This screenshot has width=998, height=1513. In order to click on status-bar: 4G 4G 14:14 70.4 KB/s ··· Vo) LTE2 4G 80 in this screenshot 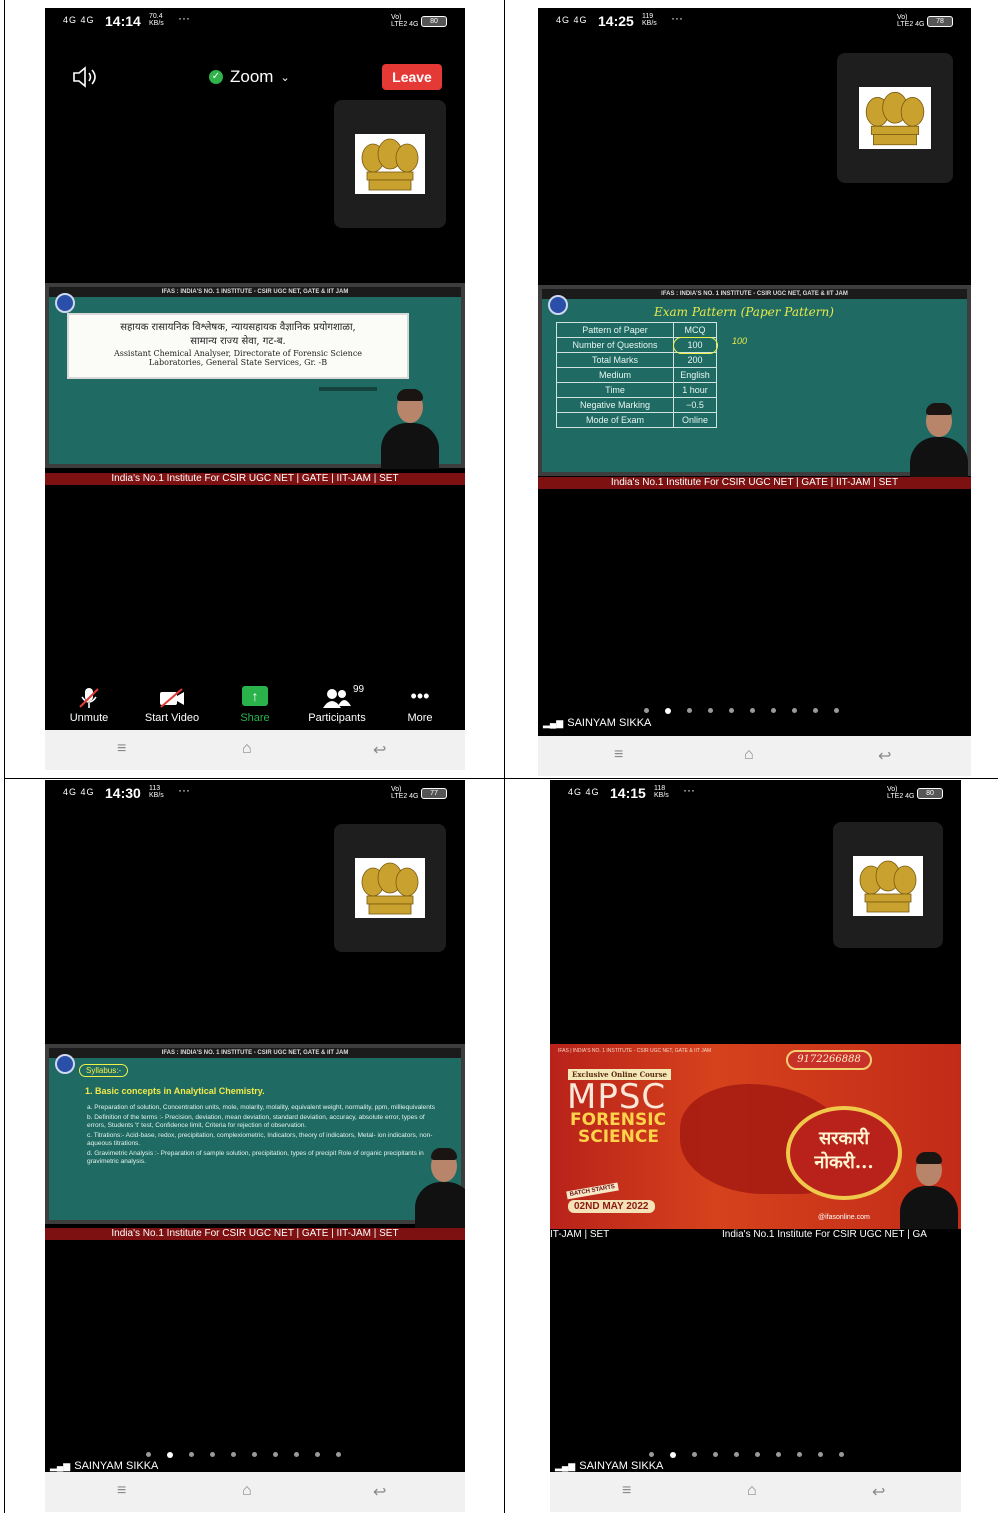, I will do `click(255, 21)`.